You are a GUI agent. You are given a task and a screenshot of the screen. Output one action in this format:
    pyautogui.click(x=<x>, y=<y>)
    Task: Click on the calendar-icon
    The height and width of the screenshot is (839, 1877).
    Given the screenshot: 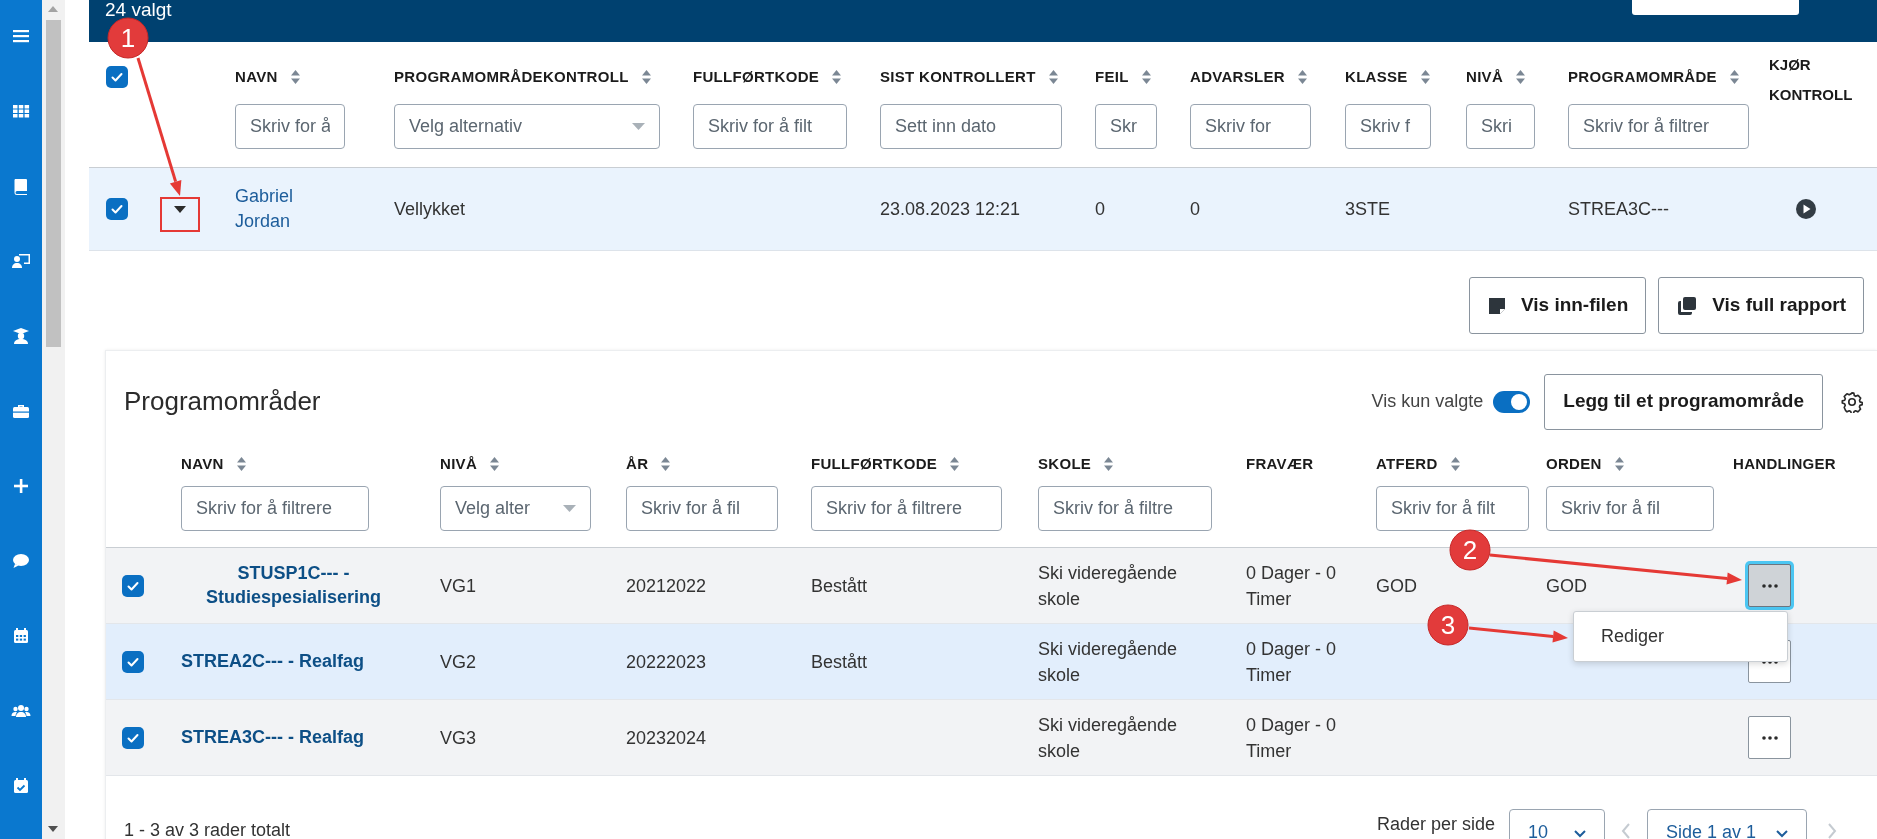 What is the action you would take?
    pyautogui.click(x=21, y=636)
    